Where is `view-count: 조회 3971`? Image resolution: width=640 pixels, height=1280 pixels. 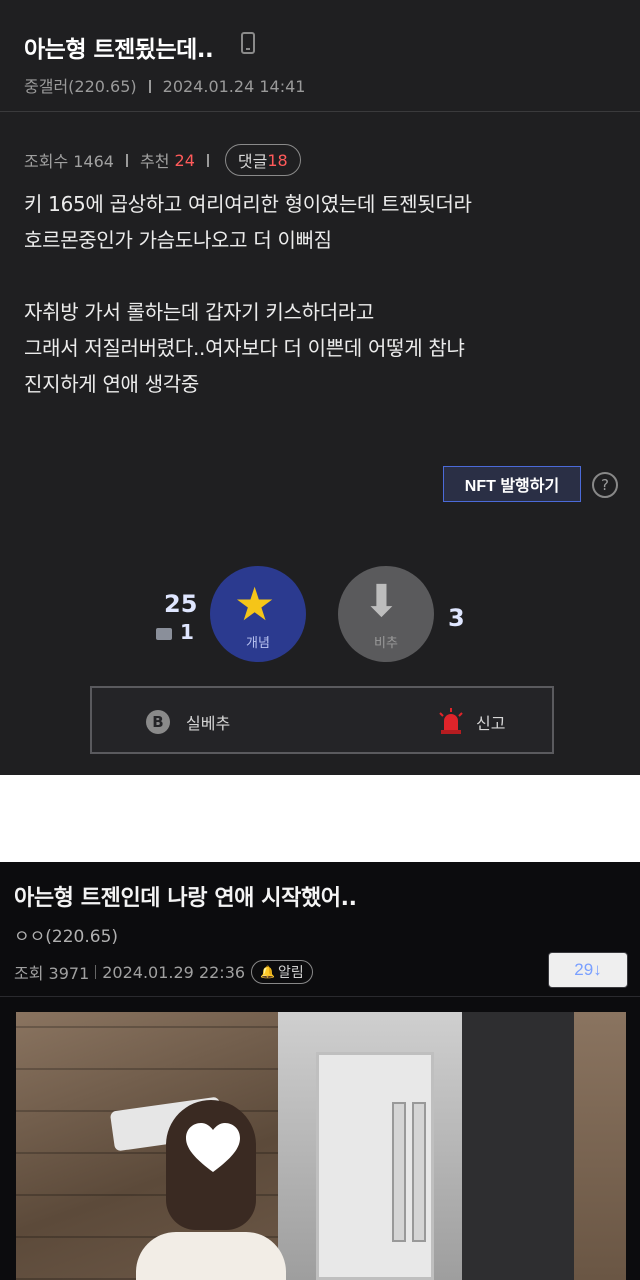
view-count: 조회 3971 is located at coordinates (52, 973).